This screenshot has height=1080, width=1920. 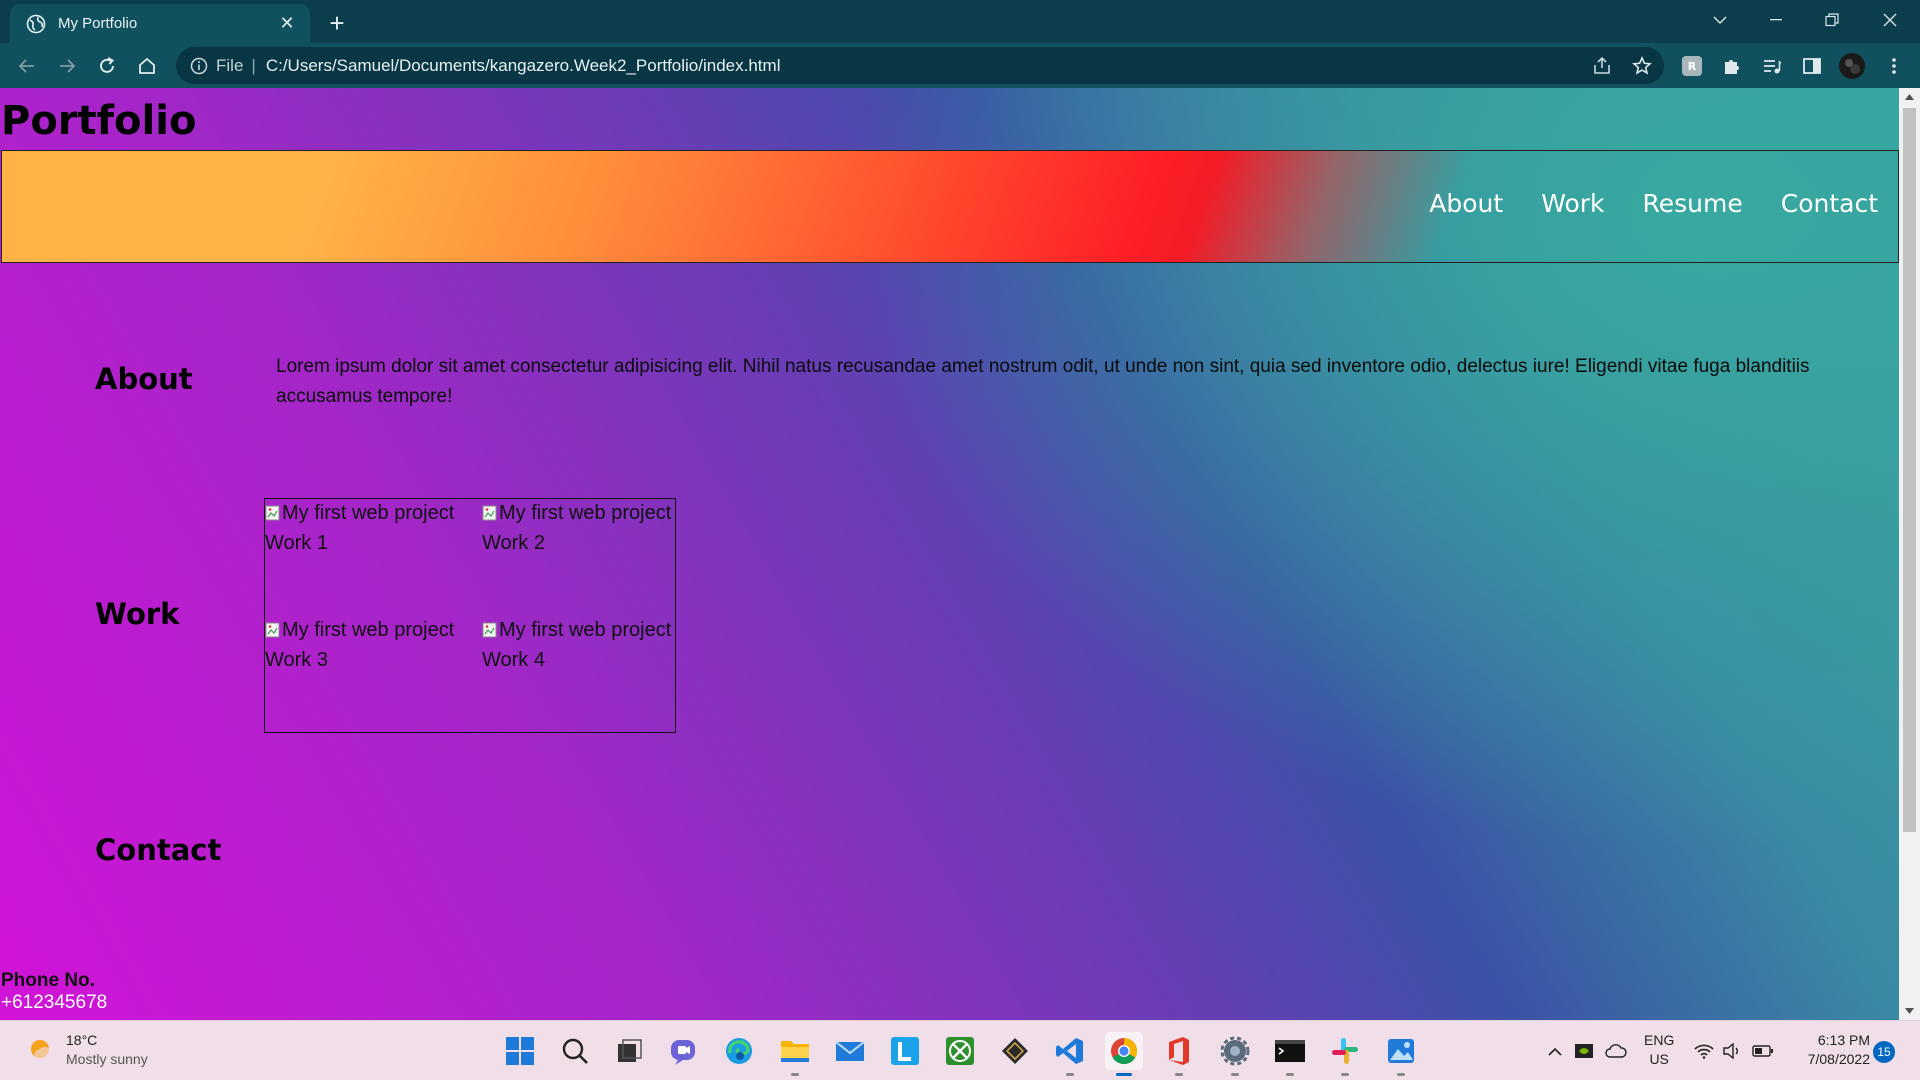 I want to click on forward-button, so click(x=67, y=66).